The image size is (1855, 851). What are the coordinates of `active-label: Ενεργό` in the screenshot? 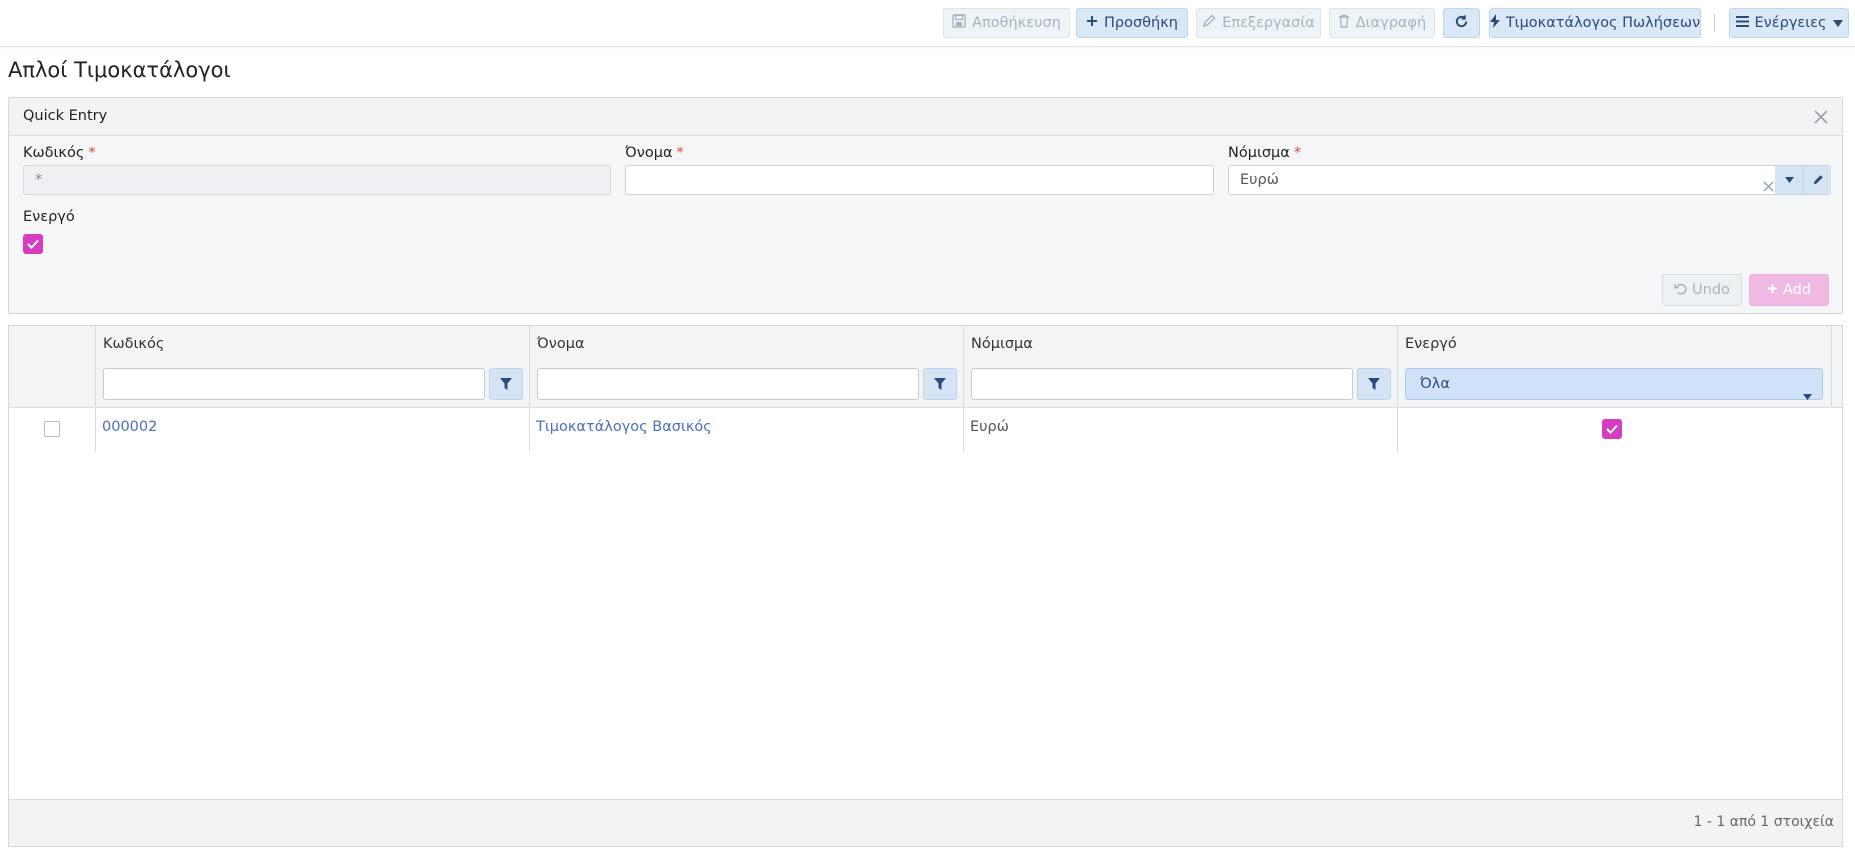 It's located at (49, 217).